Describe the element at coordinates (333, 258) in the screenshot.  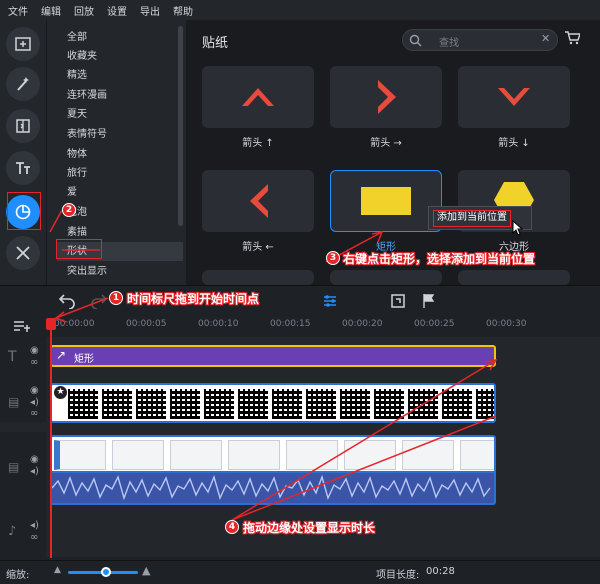
I see `step-badge-3: 3` at that location.